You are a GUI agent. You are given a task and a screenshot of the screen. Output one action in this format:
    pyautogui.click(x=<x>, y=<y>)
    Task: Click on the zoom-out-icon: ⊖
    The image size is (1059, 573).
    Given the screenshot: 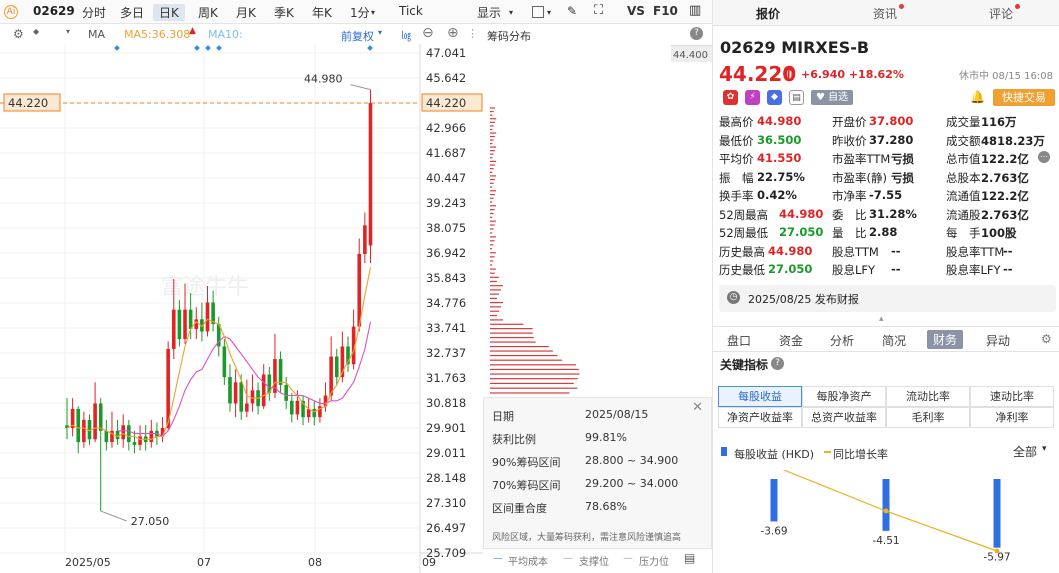 What is the action you would take?
    pyautogui.click(x=428, y=33)
    